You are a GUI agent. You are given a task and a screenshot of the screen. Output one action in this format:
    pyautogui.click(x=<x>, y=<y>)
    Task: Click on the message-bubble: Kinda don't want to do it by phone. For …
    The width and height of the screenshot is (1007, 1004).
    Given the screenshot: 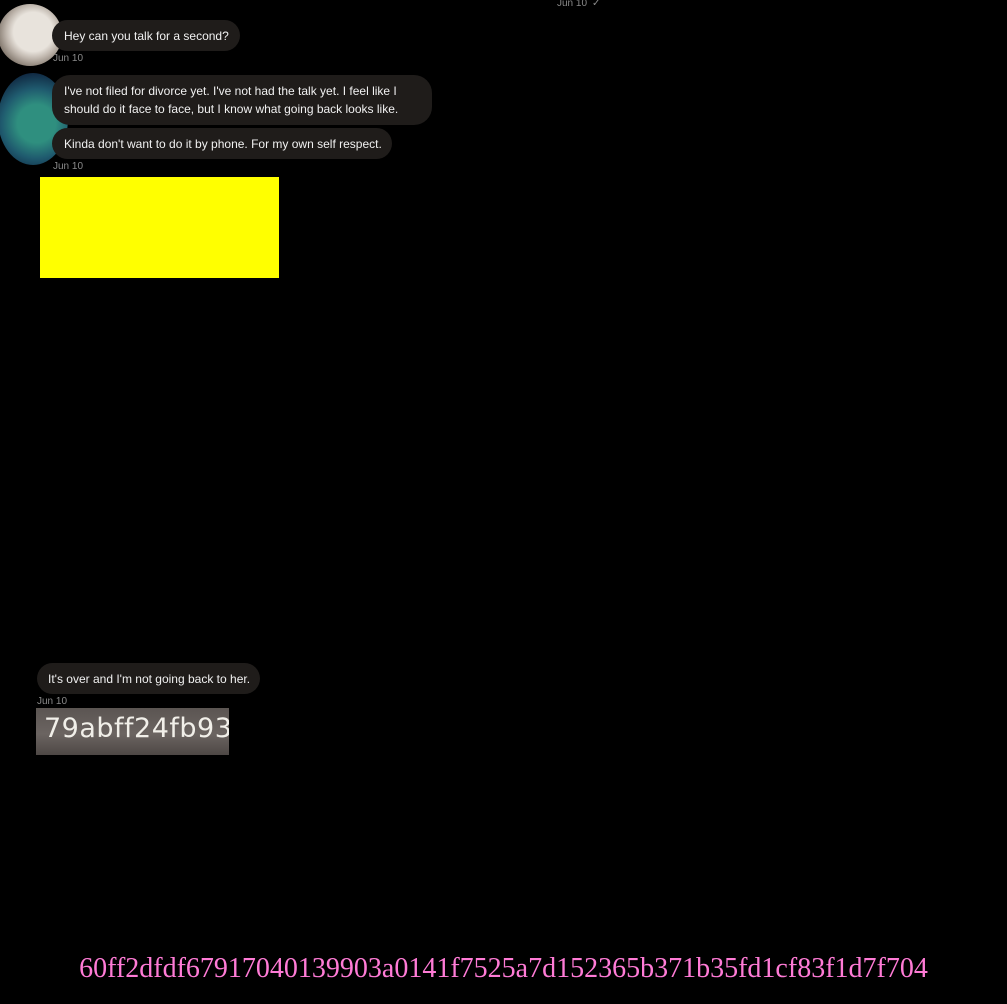 What is the action you would take?
    pyautogui.click(x=222, y=143)
    